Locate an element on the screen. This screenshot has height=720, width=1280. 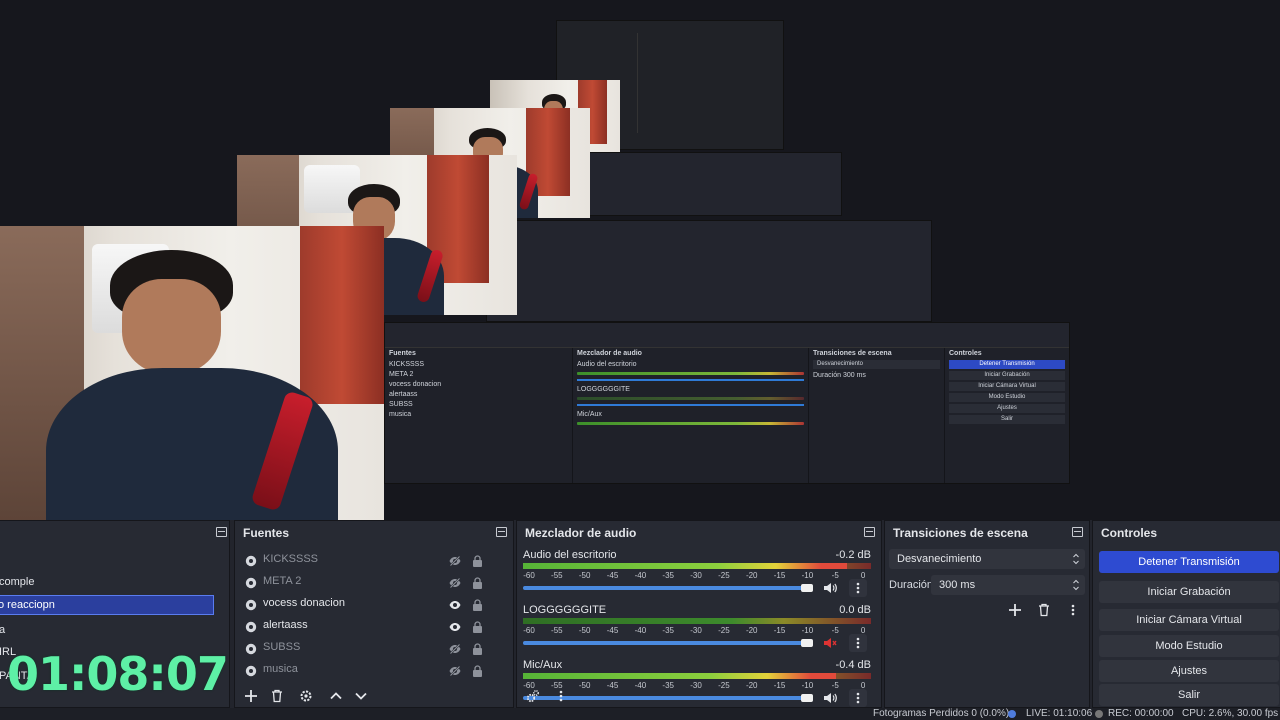
control-button: Ajustes is located at coordinates (1189, 671).